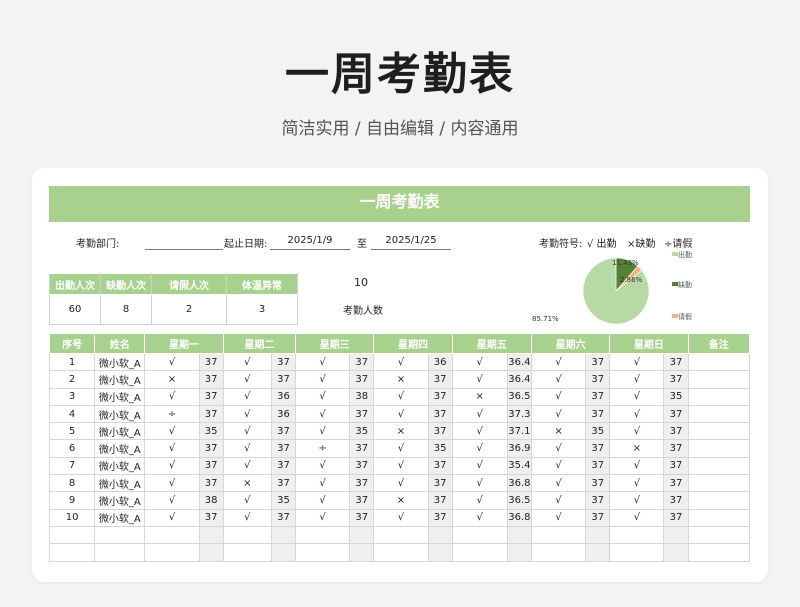  I want to click on table-cell: 36.9, so click(519, 448).